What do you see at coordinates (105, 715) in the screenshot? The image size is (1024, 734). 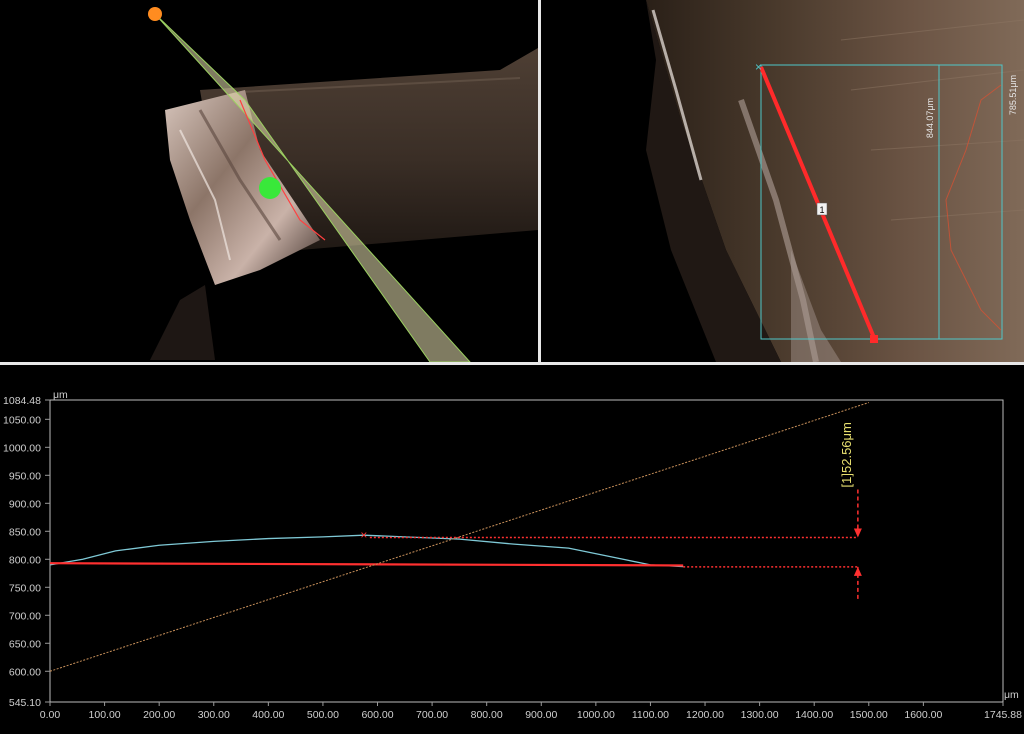 I see `x-tick-label: 100.00` at bounding box center [105, 715].